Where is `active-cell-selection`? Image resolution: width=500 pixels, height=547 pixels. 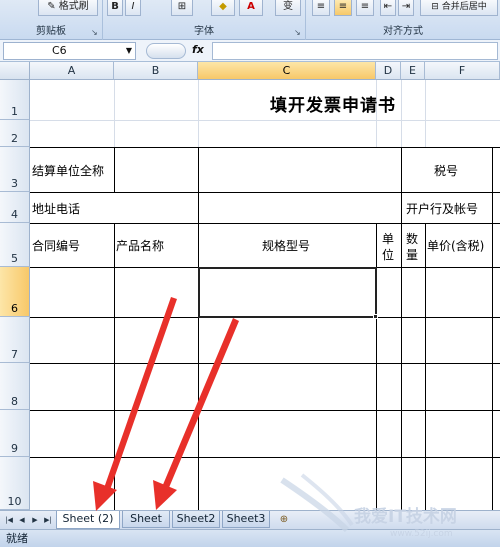
active-cell-selection is located at coordinates (287, 292).